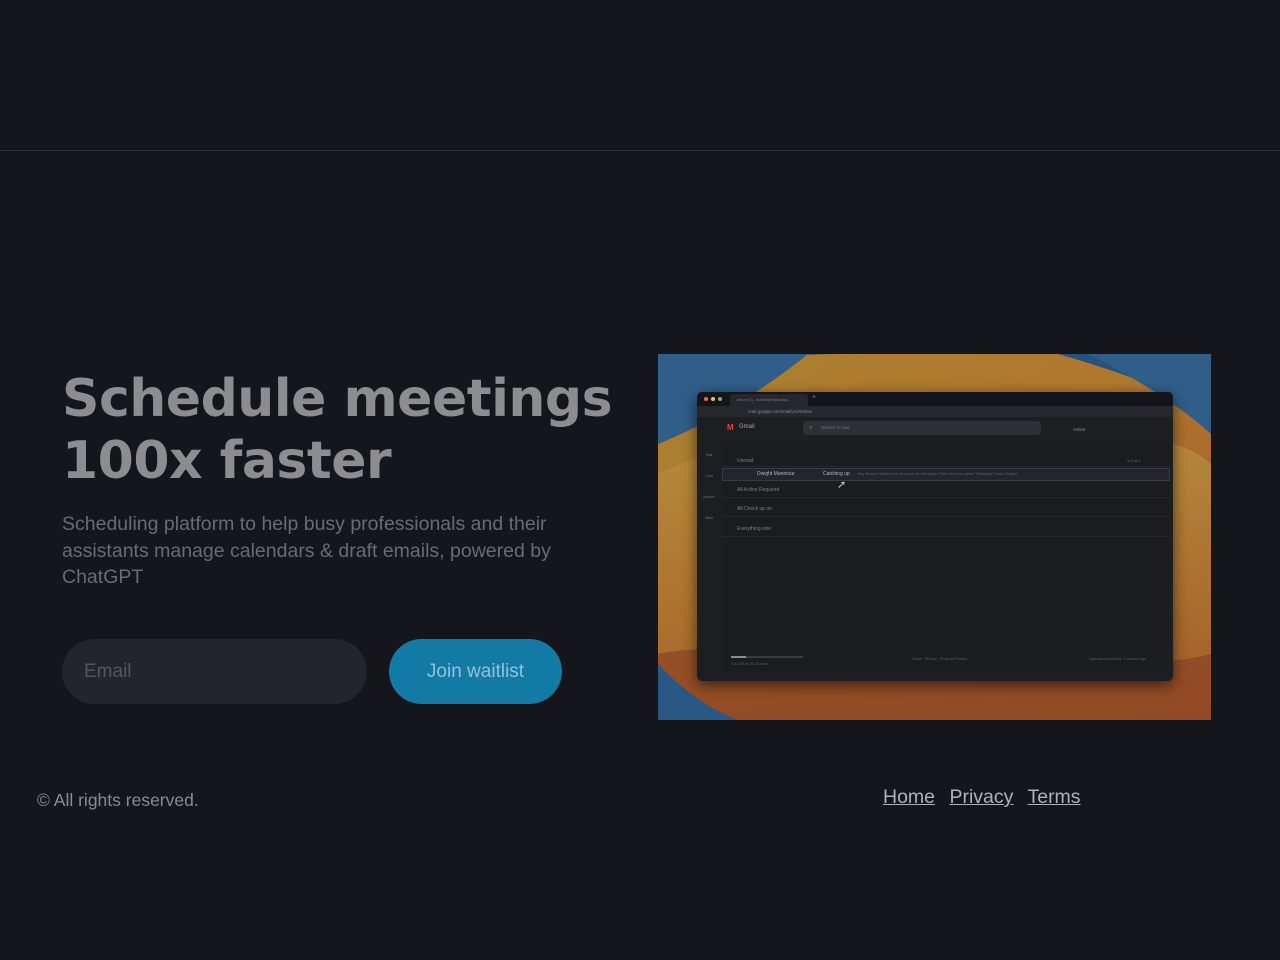 Image resolution: width=1280 pixels, height=960 pixels. What do you see at coordinates (738, 657) in the screenshot?
I see `storage-meter-fill` at bounding box center [738, 657].